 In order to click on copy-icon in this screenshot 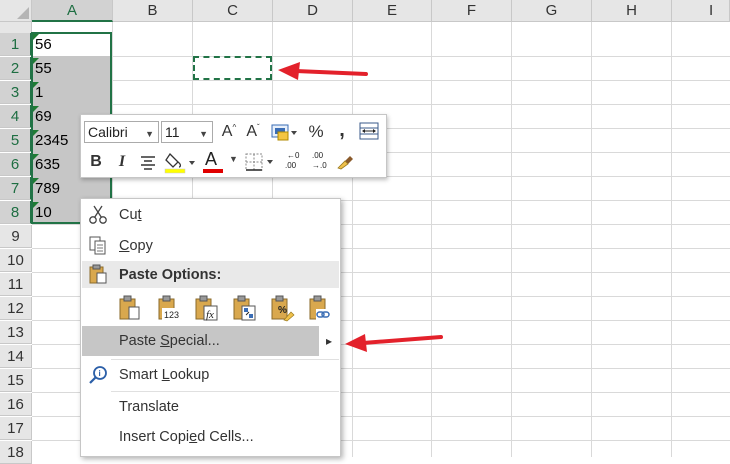, I will do `click(97, 245)`.